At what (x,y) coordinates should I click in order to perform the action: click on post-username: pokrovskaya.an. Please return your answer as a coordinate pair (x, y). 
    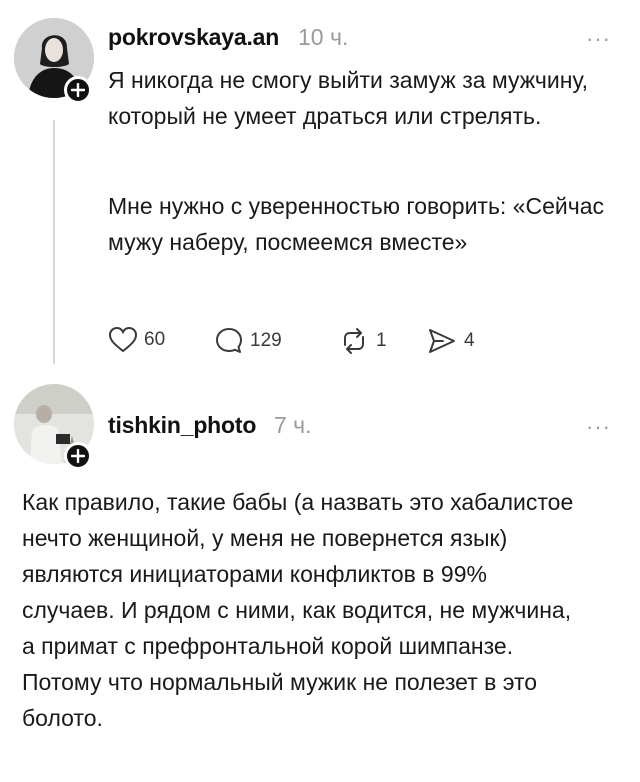
    Looking at the image, I should click on (193, 37).